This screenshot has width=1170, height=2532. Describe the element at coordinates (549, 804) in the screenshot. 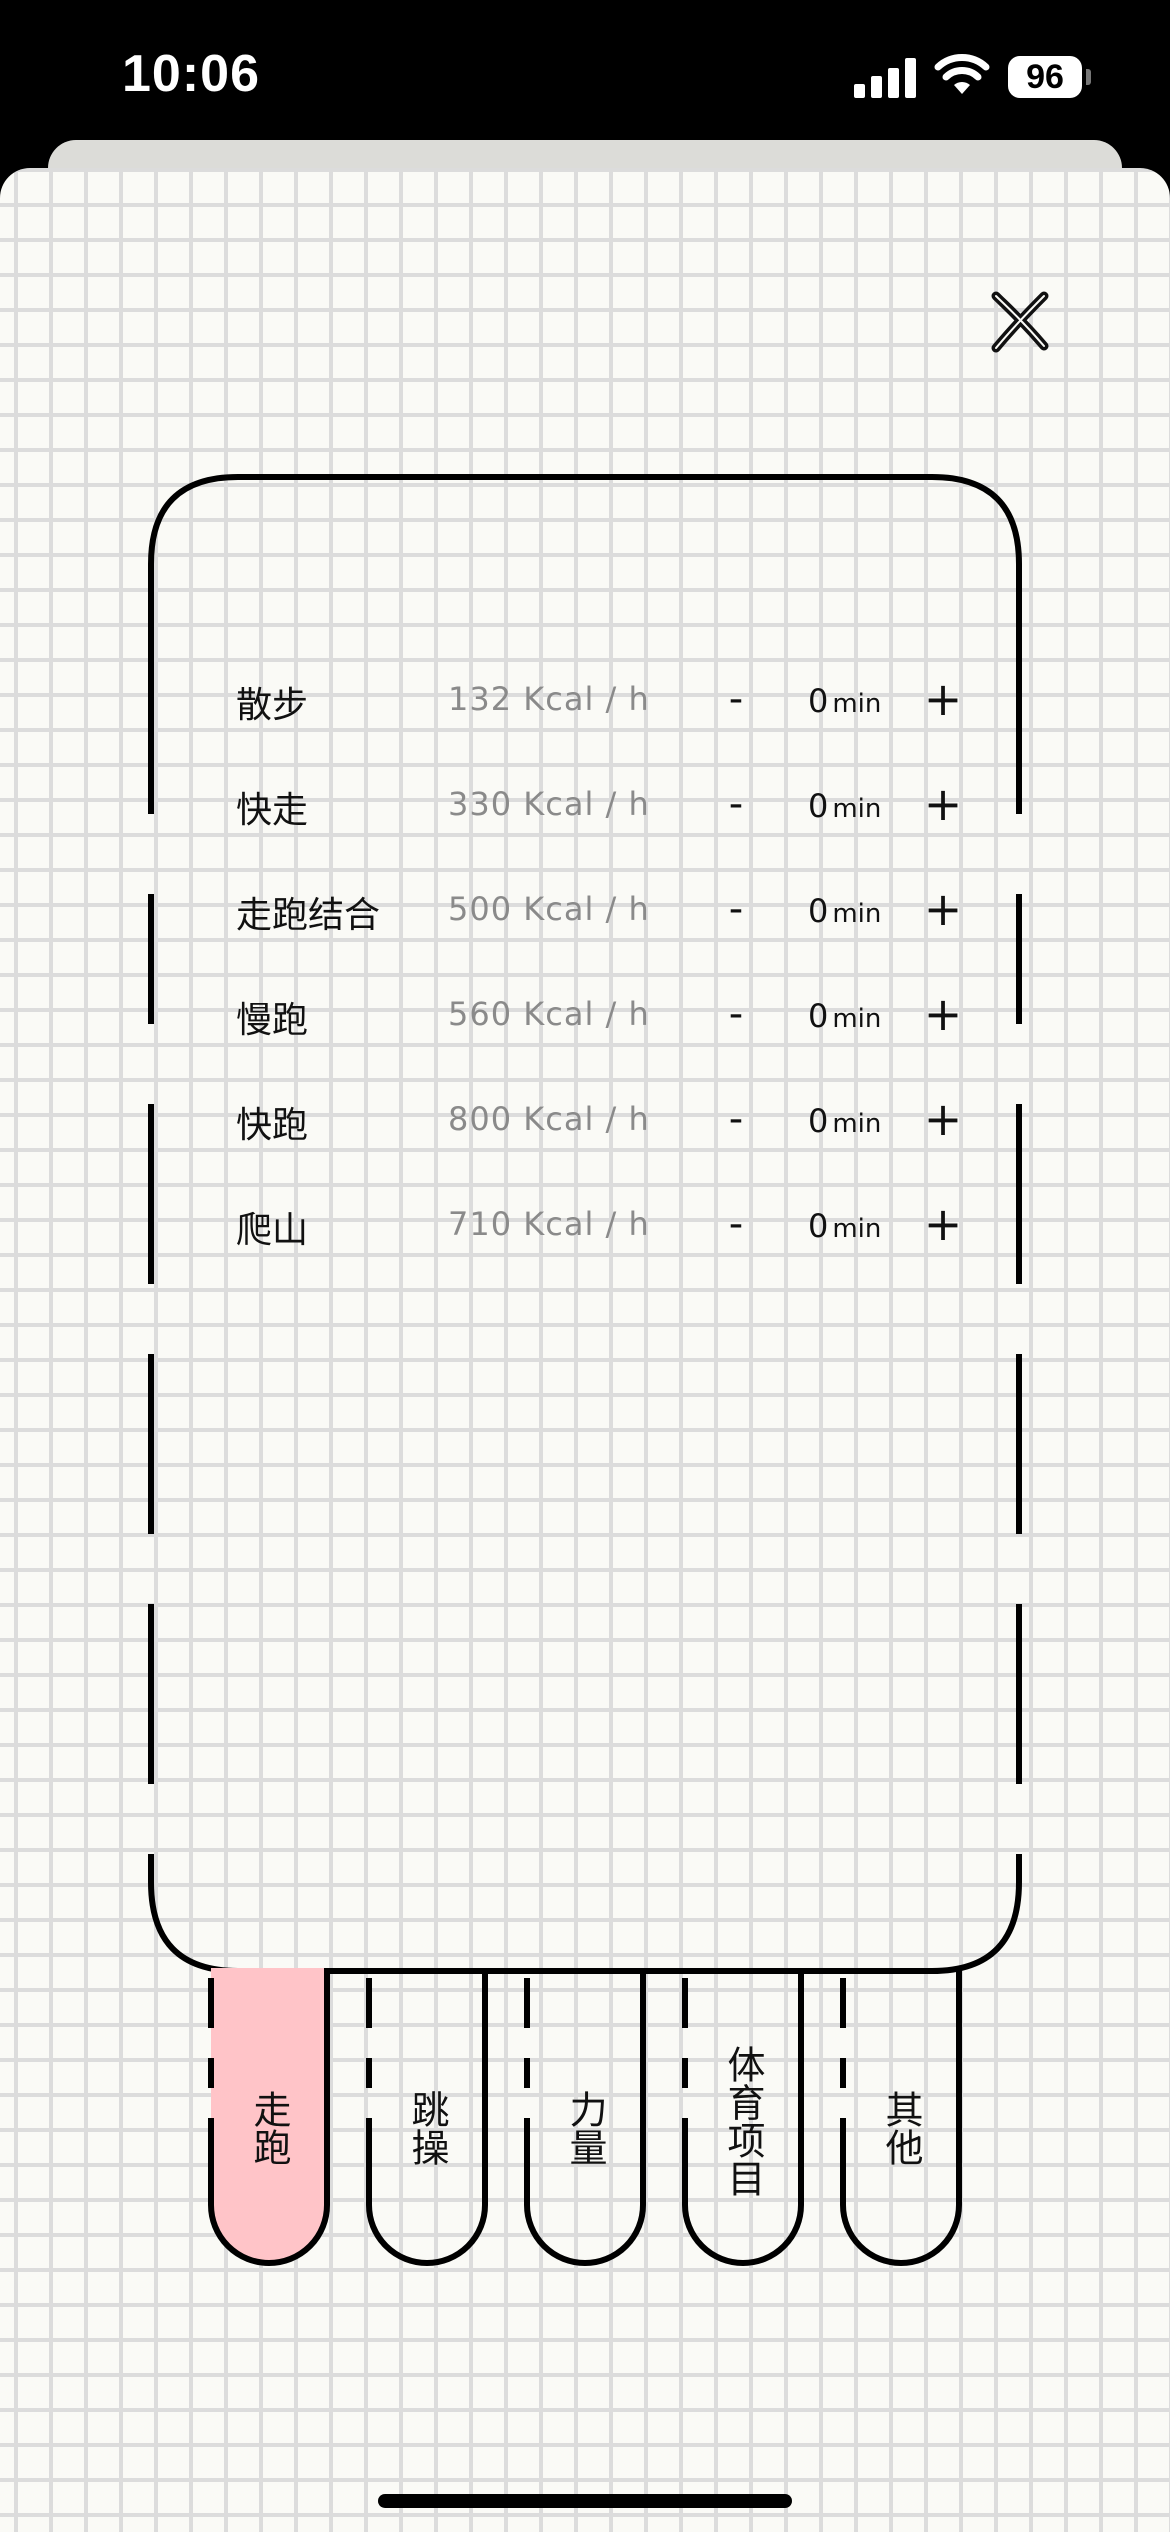

I see `activity-kcal: 330 Kcal / h` at that location.